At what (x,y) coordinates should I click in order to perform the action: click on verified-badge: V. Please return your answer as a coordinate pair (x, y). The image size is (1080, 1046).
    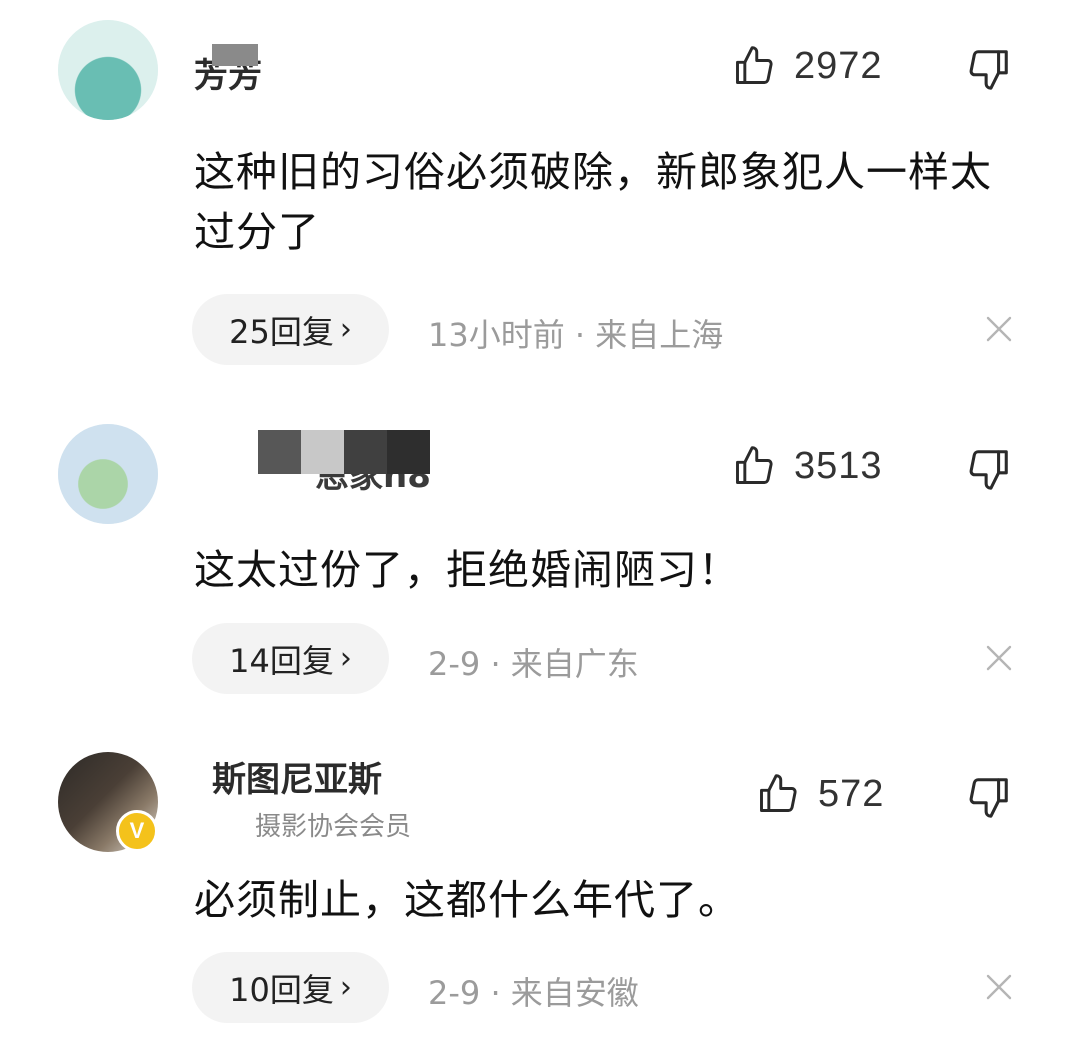
    Looking at the image, I should click on (137, 831).